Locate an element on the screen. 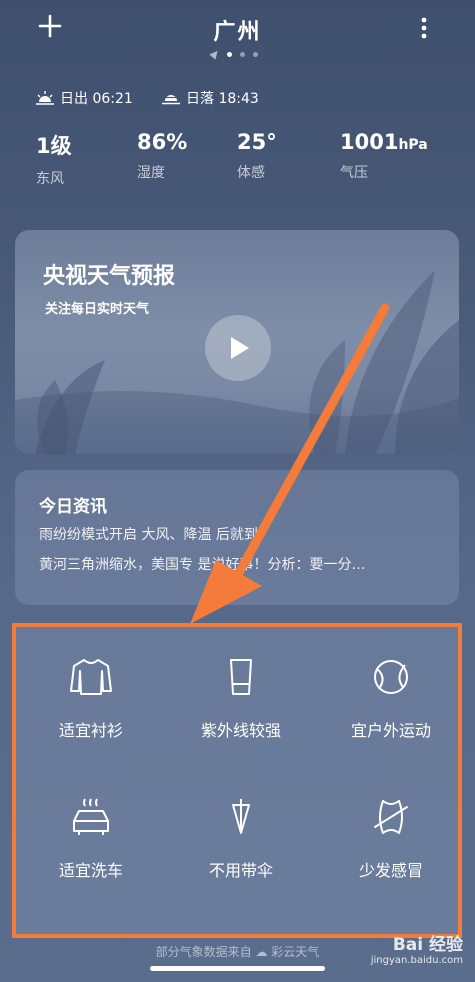 The height and width of the screenshot is (982, 475). video-title: 央视天气预报 is located at coordinates (109, 276).